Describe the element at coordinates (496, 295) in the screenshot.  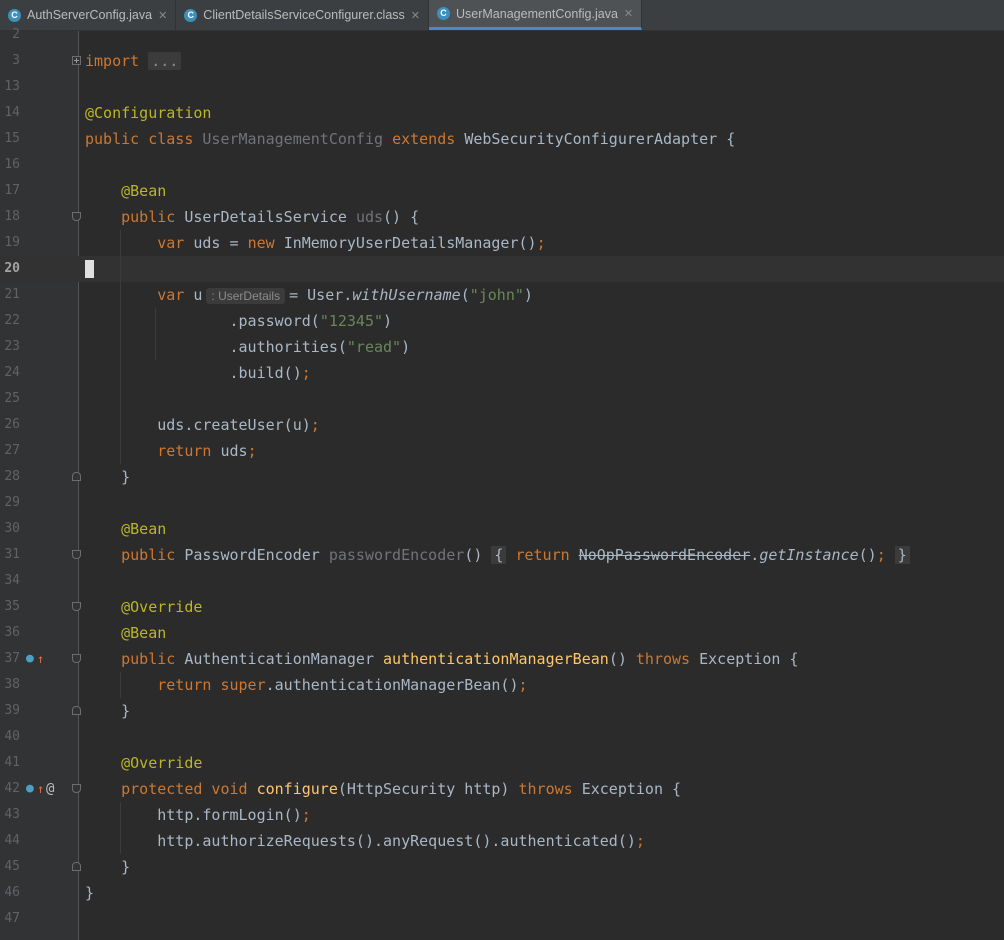
I see `code-token: "john"` at that location.